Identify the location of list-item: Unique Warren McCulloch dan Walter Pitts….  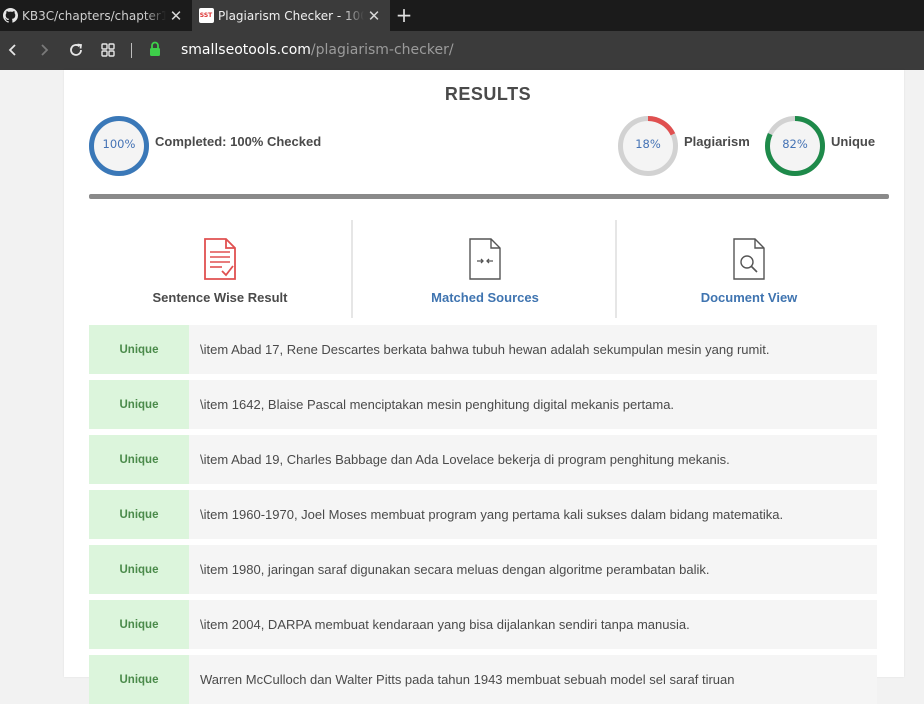
(483, 679).